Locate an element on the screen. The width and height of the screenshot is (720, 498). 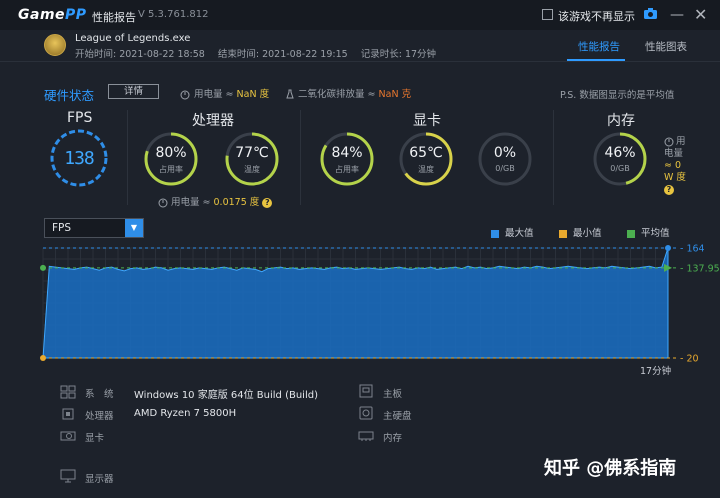
tick-label: - 137.95 is located at coordinates (700, 268).